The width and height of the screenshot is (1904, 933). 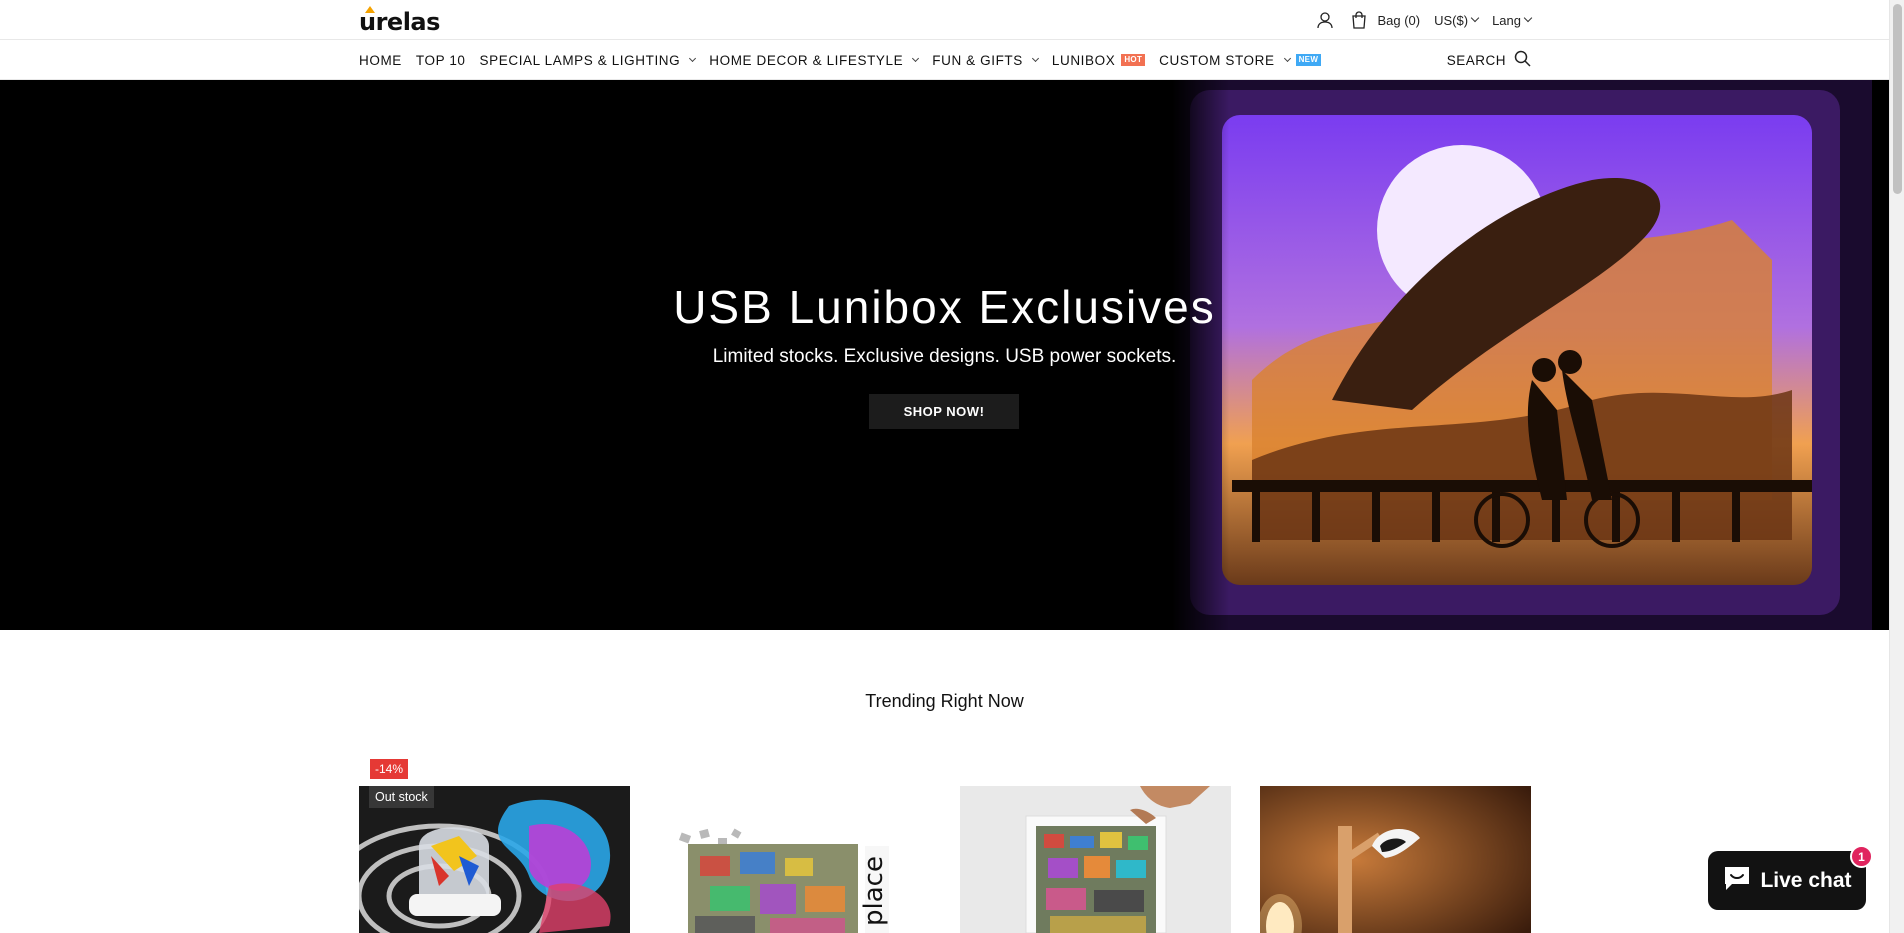 I want to click on nav-item-top-10: TOP 10, so click(x=441, y=60).